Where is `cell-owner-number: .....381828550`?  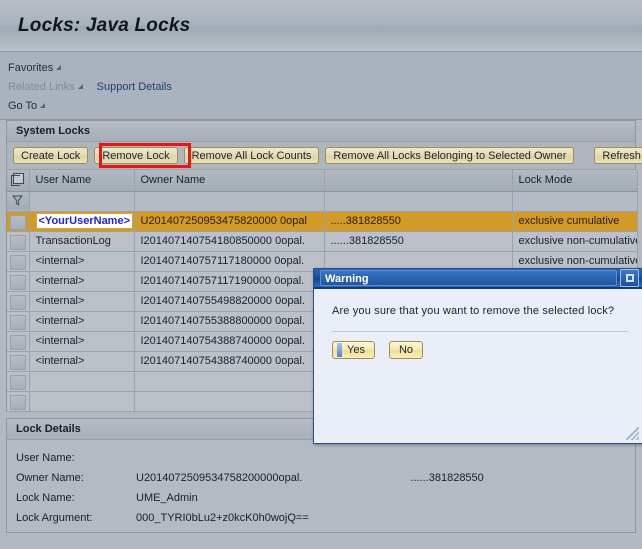
cell-owner-number: .....381828550 is located at coordinates (418, 221).